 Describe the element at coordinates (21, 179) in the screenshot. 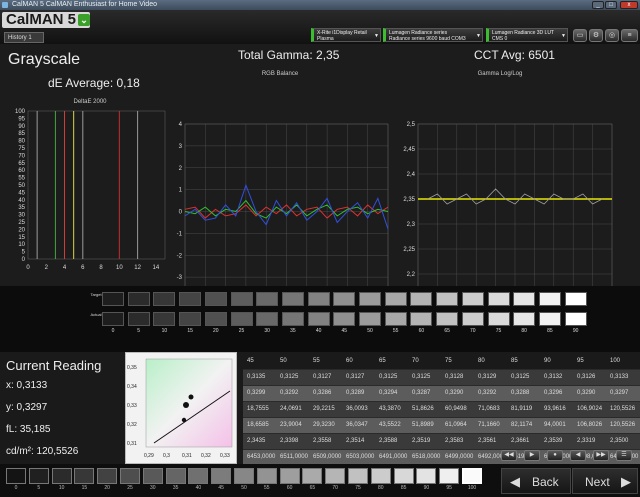

I see `deltae-y-tick: 55` at that location.